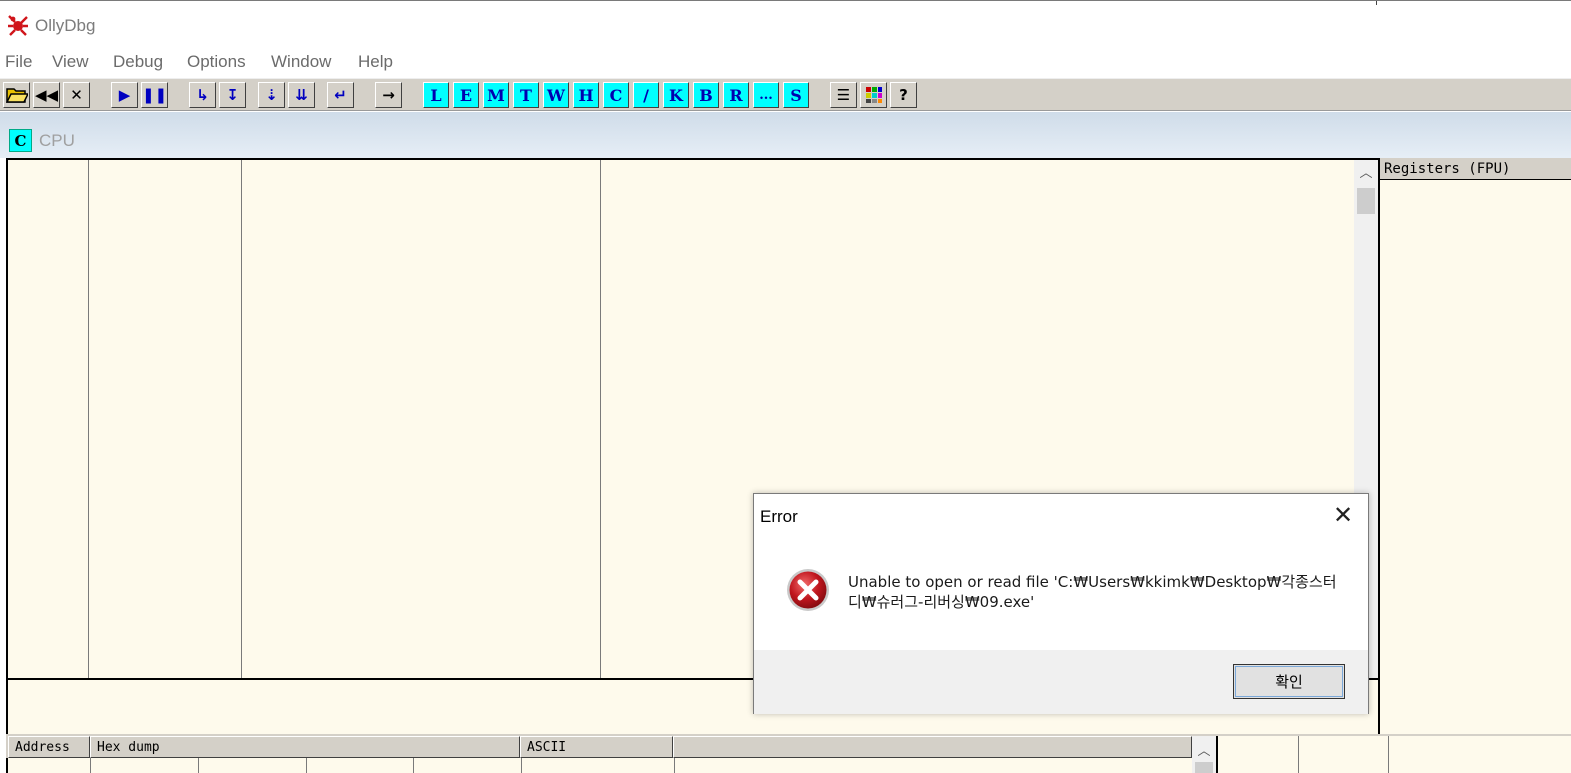  I want to click on dump-pane, so click(600, 765).